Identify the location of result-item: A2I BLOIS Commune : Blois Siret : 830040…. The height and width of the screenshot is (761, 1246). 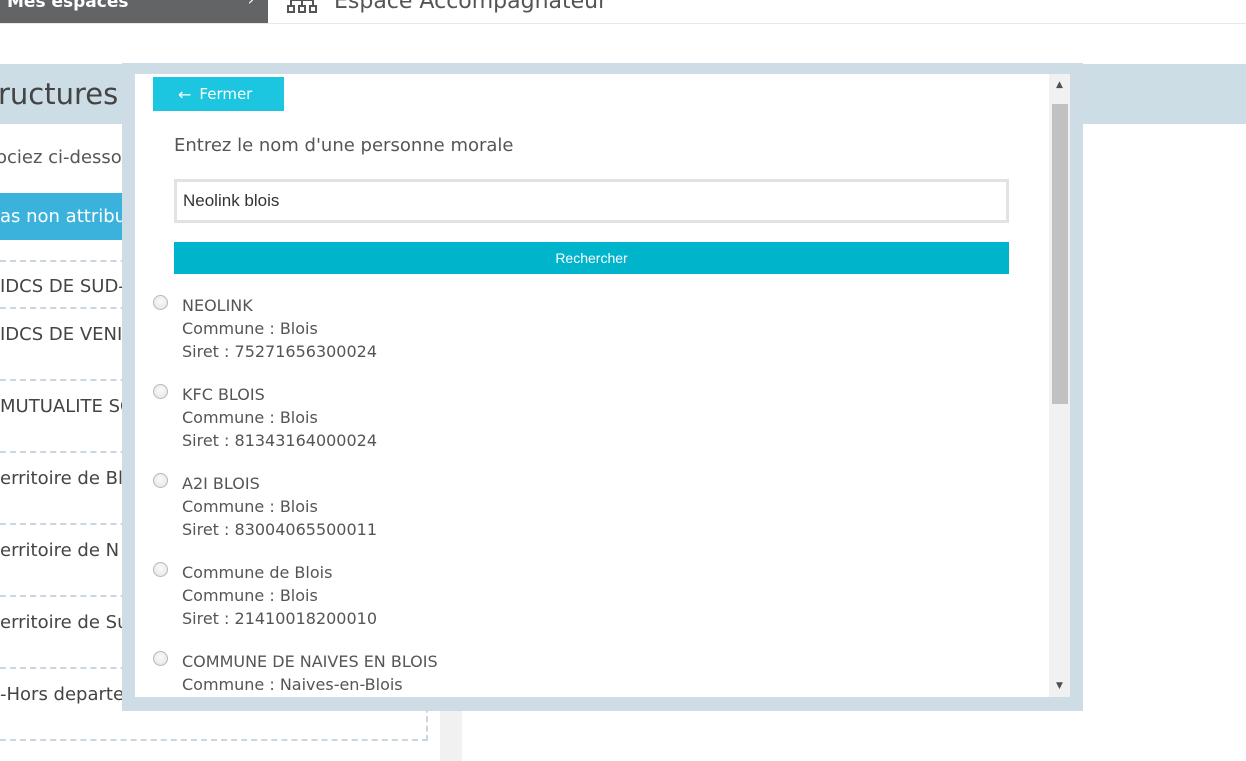
(585, 516).